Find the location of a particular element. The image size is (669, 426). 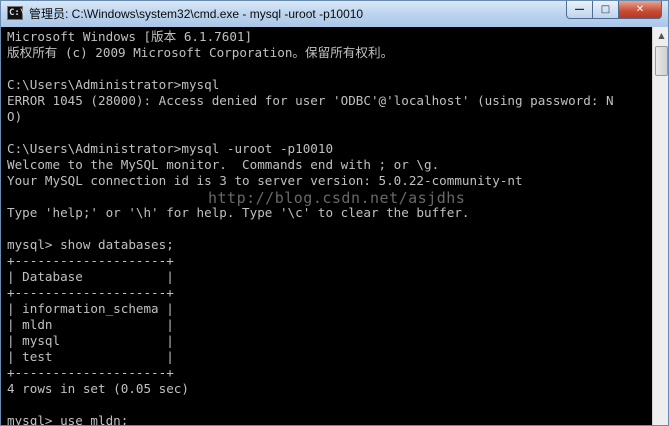

maximize-button: □ is located at coordinates (605, 10).